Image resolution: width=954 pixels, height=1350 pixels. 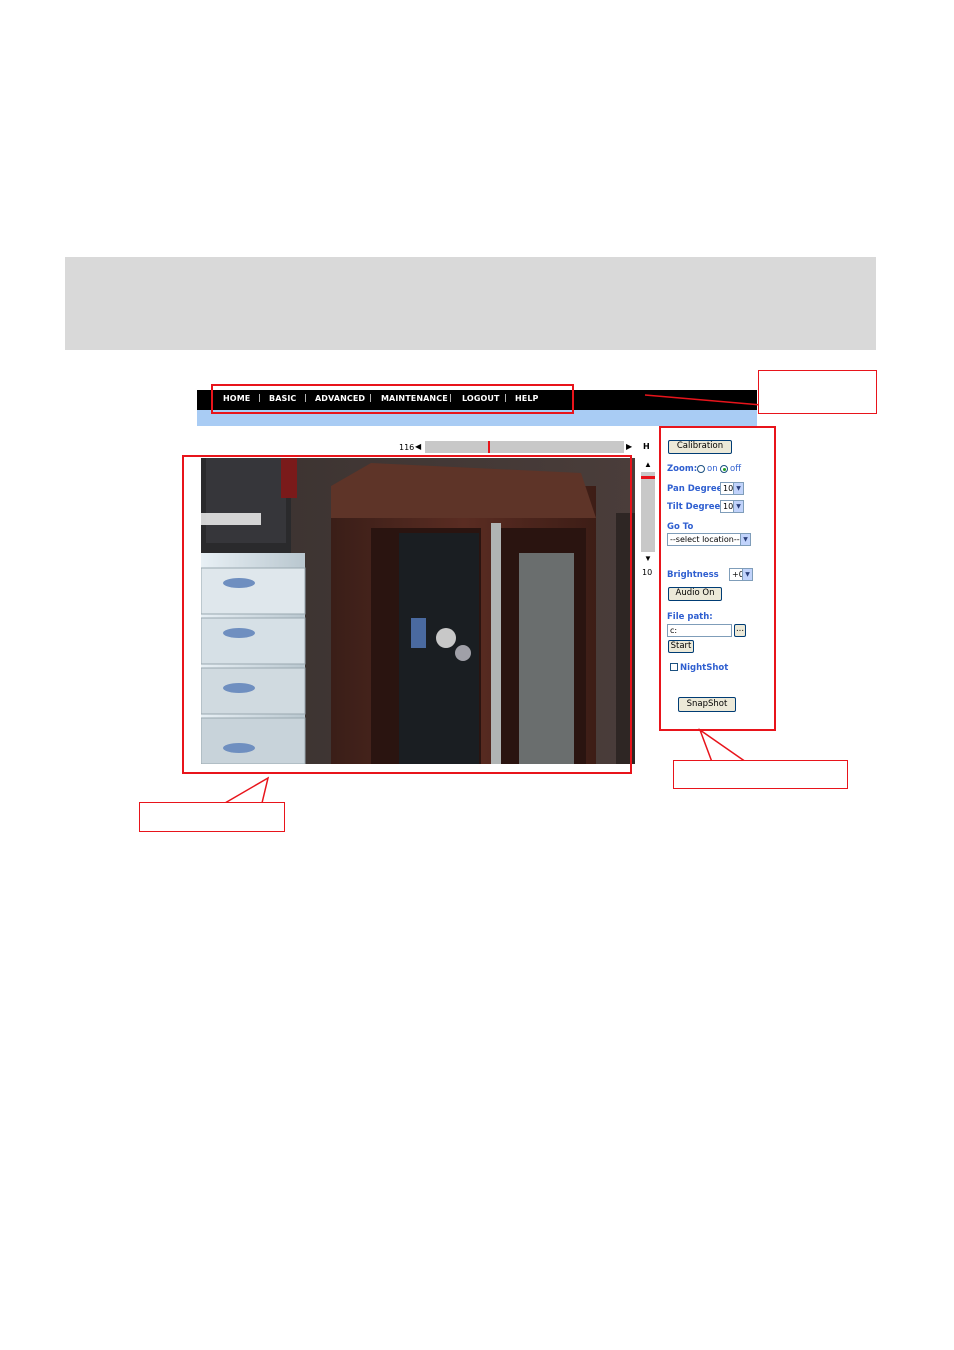 I want to click on callout-video, so click(x=212, y=817).